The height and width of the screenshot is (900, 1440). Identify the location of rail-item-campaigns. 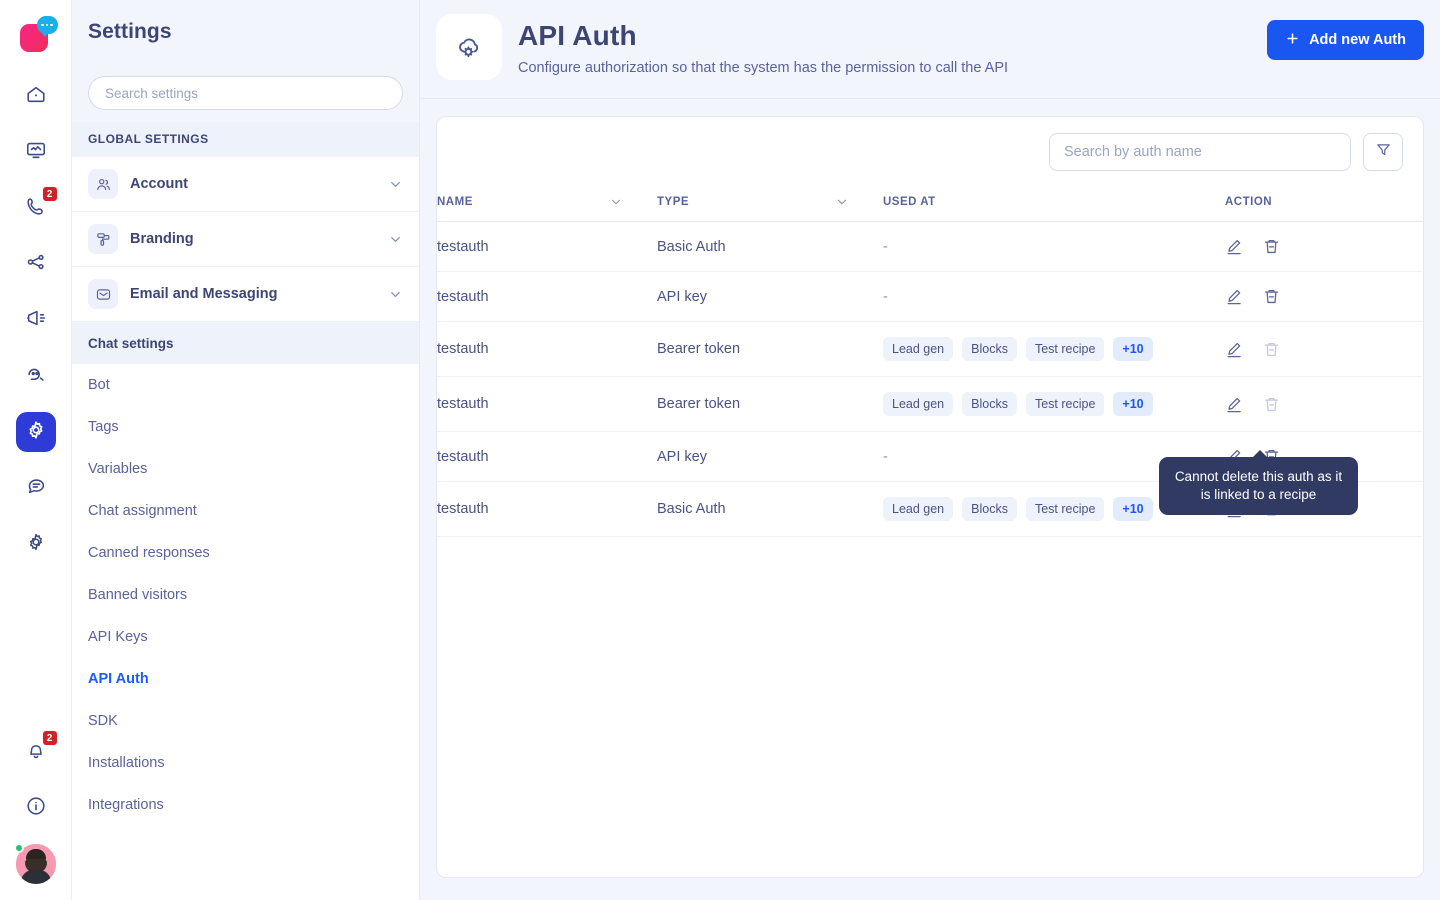
(36, 320).